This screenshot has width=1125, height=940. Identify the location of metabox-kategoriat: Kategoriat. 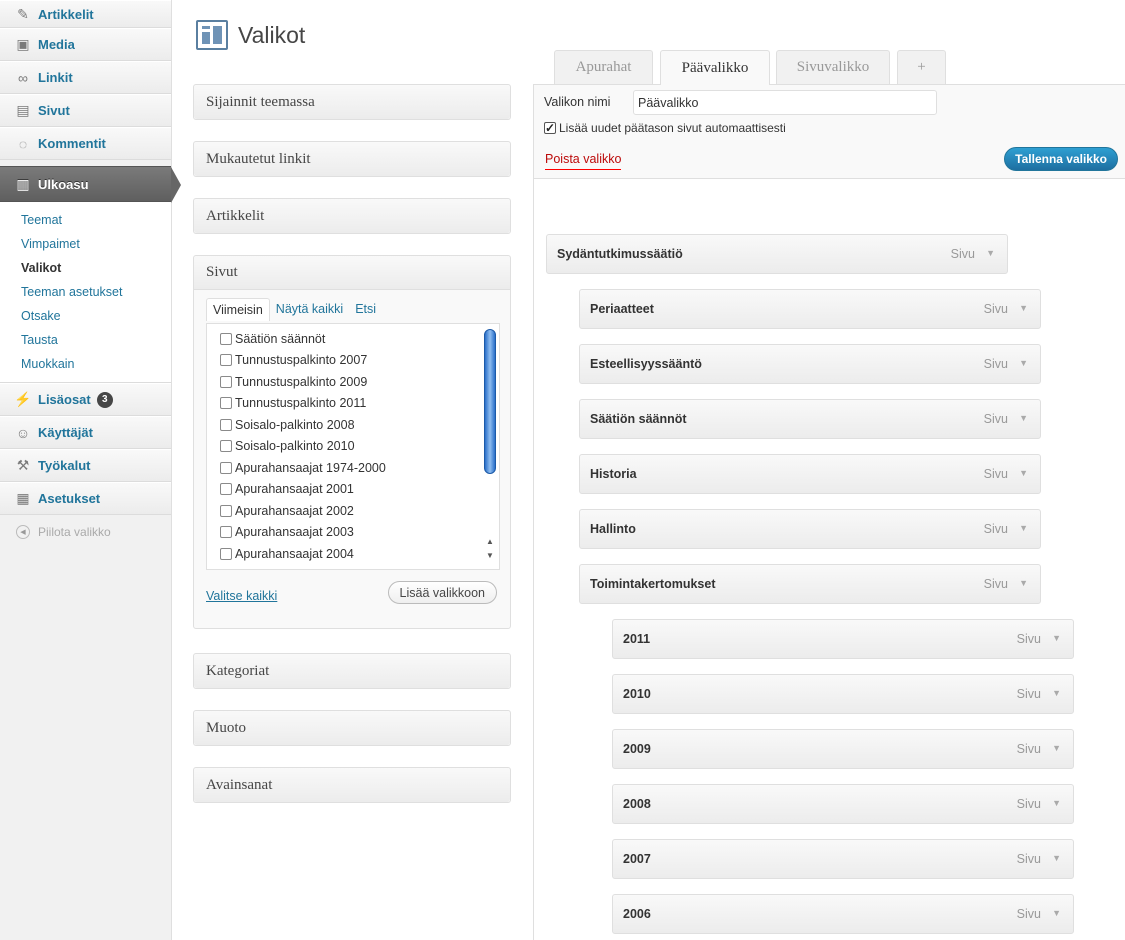
(352, 671).